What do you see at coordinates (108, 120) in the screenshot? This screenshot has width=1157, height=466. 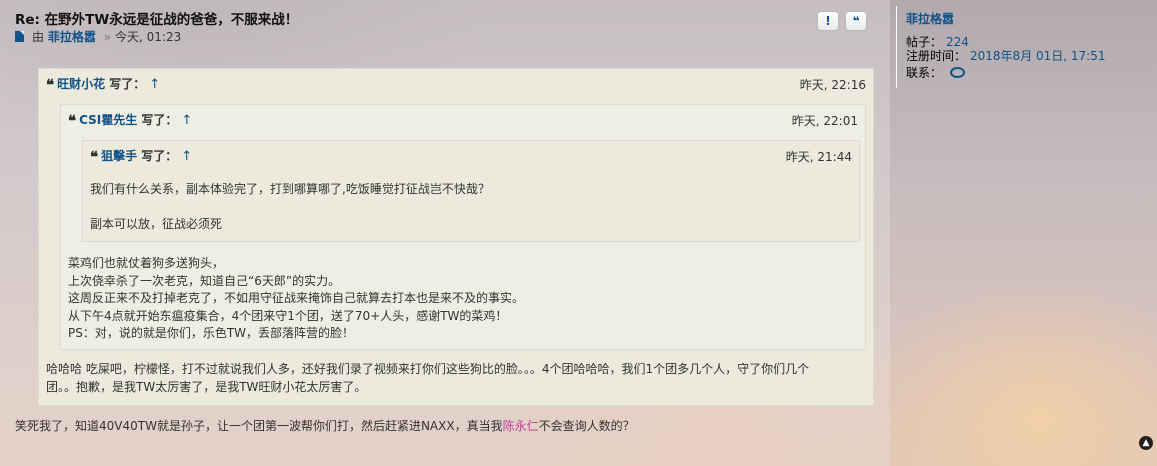 I see `quote-author: CSI瞿先生` at bounding box center [108, 120].